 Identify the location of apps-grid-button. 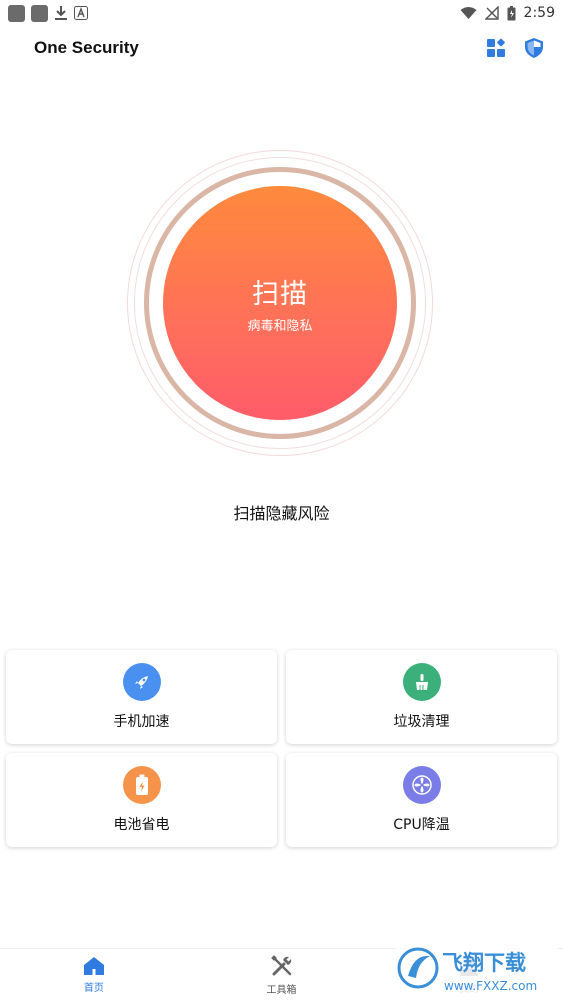
(496, 48).